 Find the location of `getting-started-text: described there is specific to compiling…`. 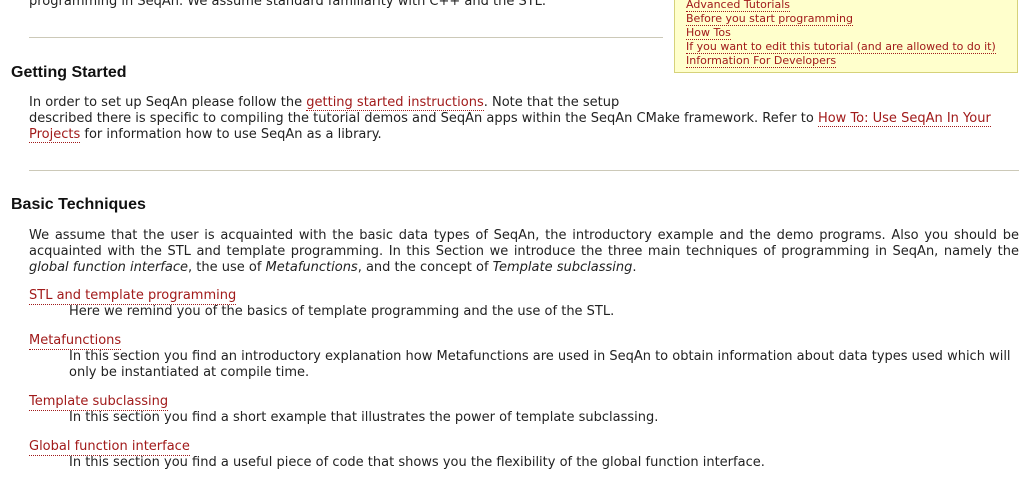

getting-started-text: described there is specific to compiling… is located at coordinates (423, 118).